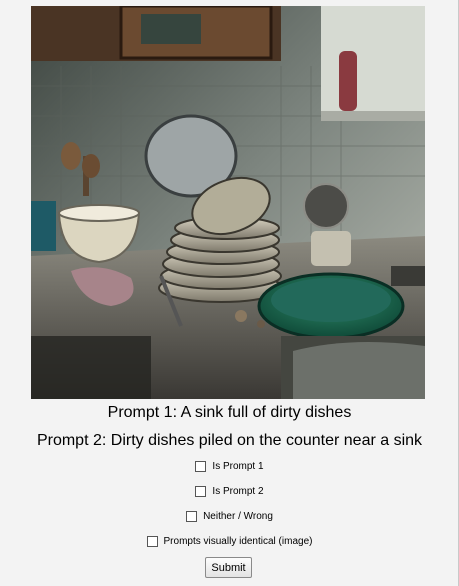 The width and height of the screenshot is (459, 586). I want to click on prompt-1-text: Prompt 1: A sink full of dirty dishes, so click(229, 412).